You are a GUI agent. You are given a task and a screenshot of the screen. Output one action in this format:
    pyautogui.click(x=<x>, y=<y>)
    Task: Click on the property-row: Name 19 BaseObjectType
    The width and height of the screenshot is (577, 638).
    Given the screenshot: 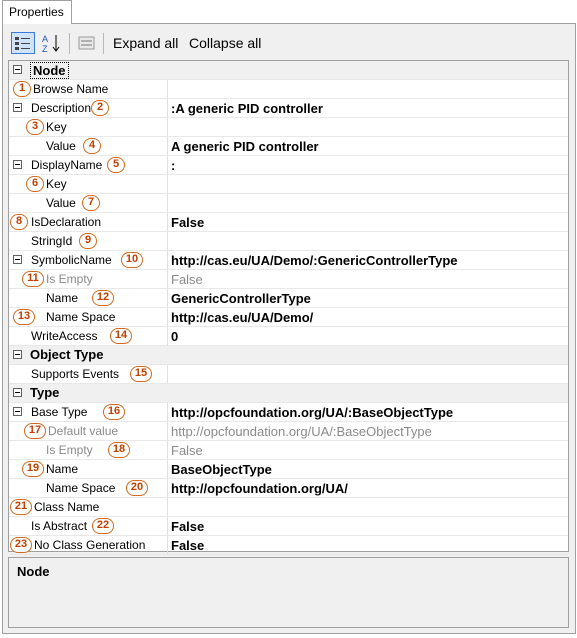 What is the action you would take?
    pyautogui.click(x=288, y=469)
    